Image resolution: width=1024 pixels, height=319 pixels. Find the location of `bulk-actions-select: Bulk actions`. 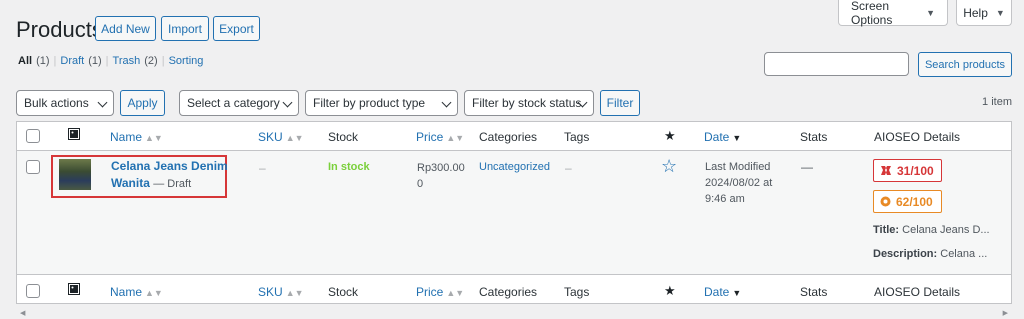

bulk-actions-select: Bulk actions is located at coordinates (65, 103).